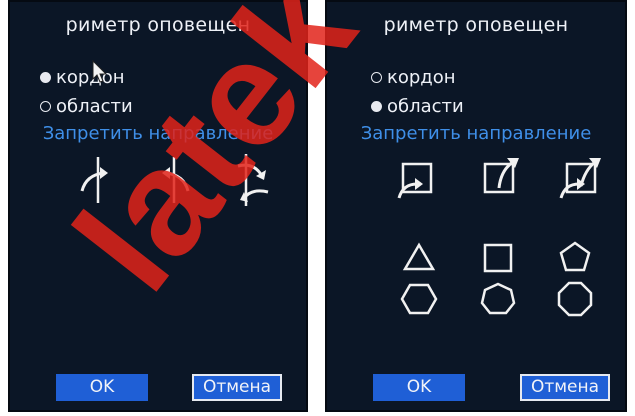 The image size is (635, 416). Describe the element at coordinates (95, 180) in the screenshot. I see `line-arrow-left-icon` at that location.